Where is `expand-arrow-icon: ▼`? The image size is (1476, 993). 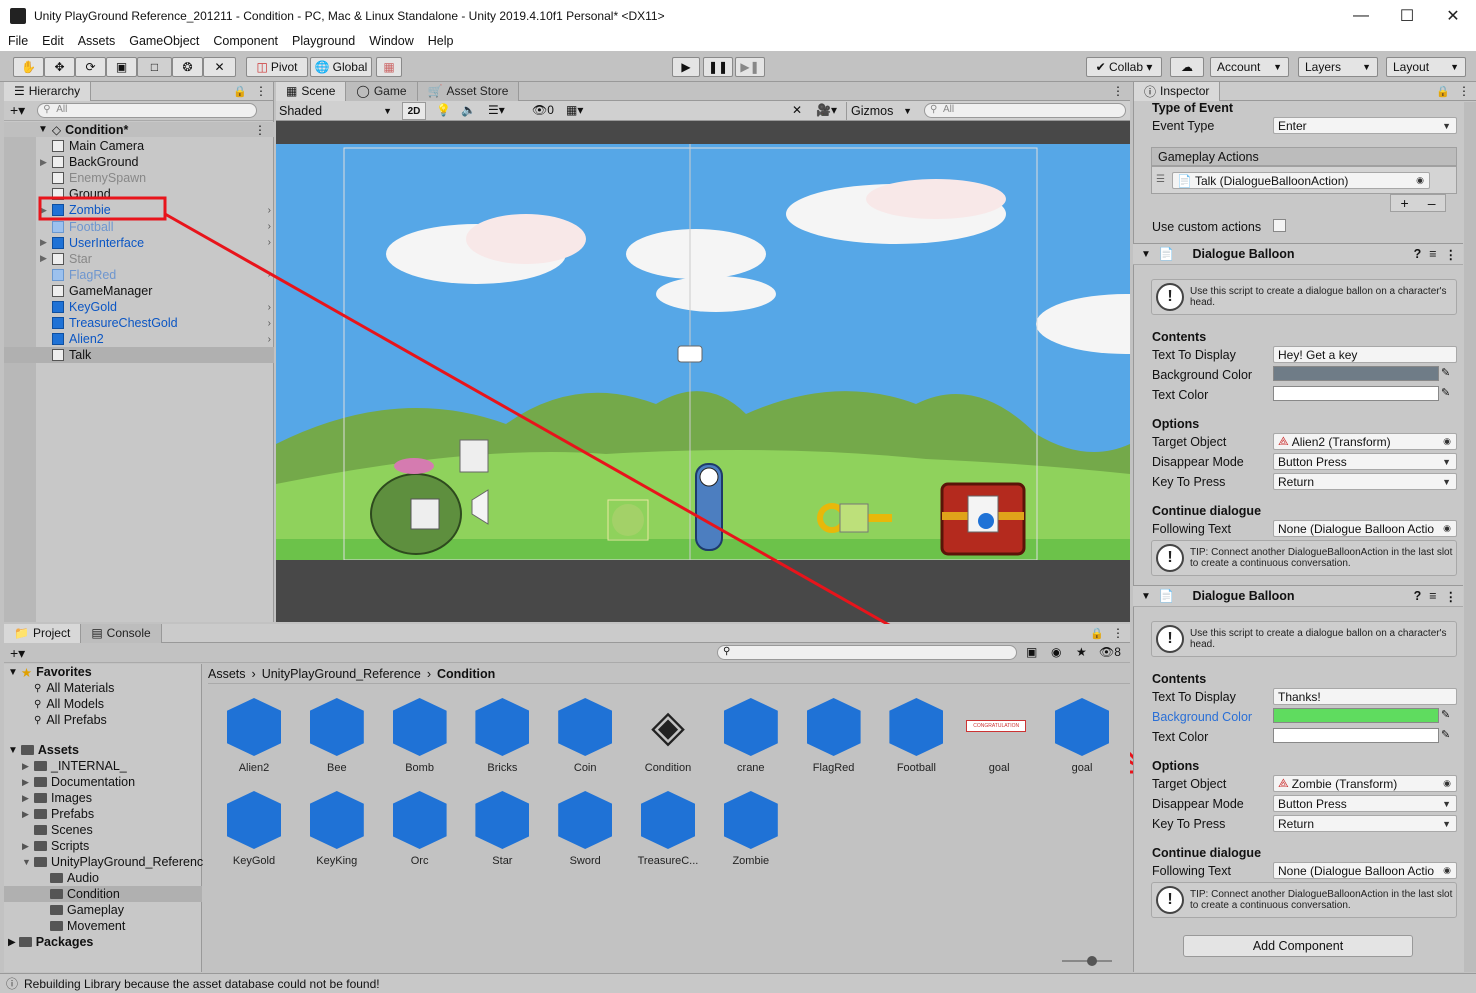 expand-arrow-icon: ▼ is located at coordinates (43, 129).